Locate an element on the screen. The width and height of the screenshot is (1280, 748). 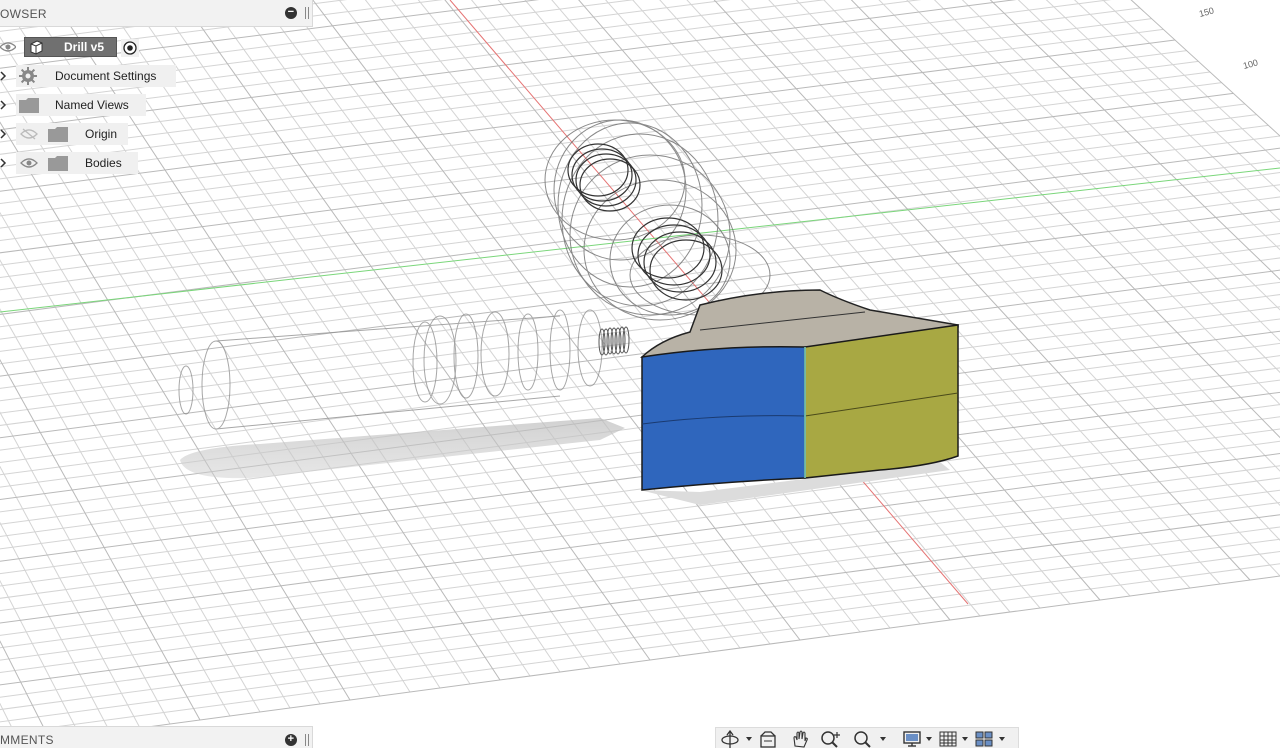
activate-radio-icon is located at coordinates (130, 48).